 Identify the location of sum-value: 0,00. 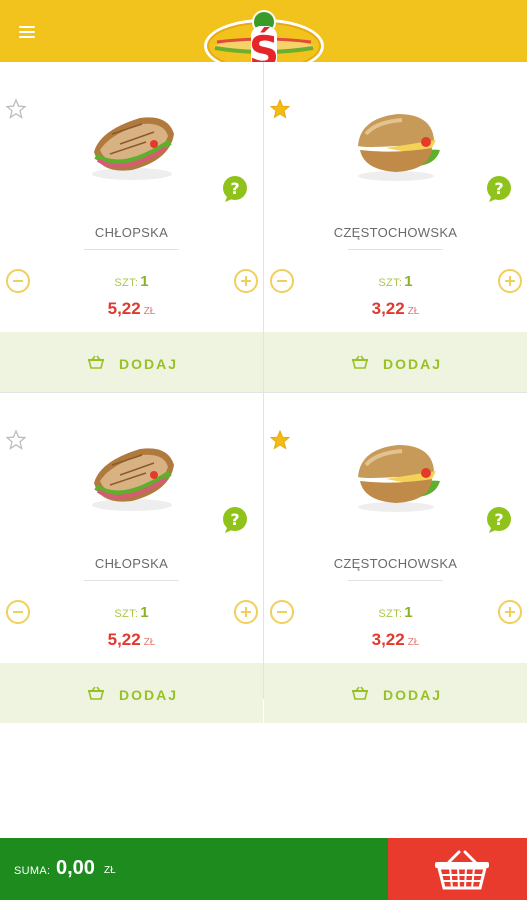
(75, 868).